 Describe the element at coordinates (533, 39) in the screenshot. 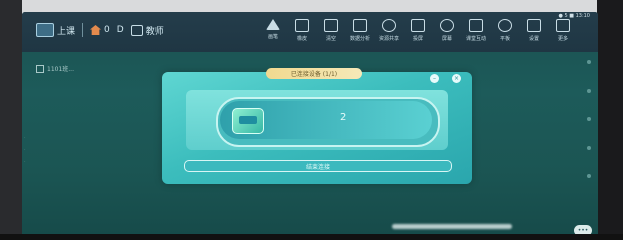

I see `tool-label: 设置` at that location.